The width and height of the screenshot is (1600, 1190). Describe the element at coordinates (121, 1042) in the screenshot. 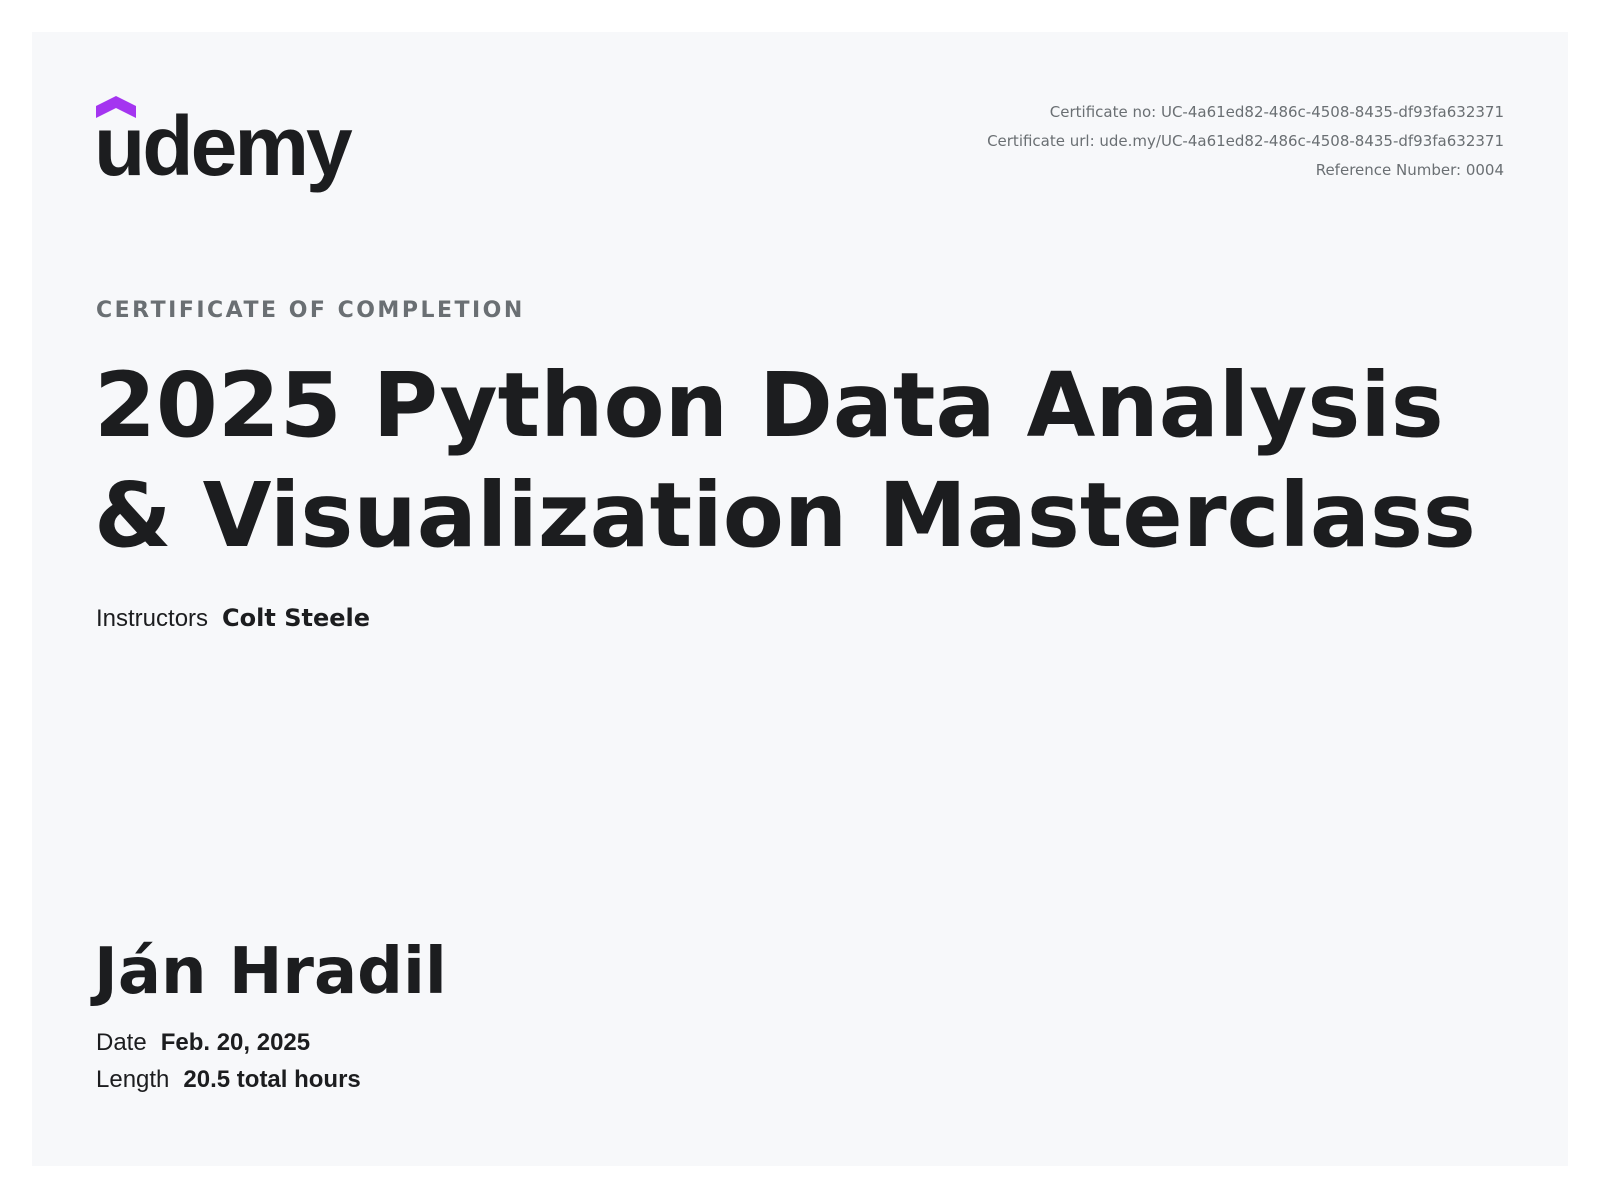

I see `date-label: Date` at that location.